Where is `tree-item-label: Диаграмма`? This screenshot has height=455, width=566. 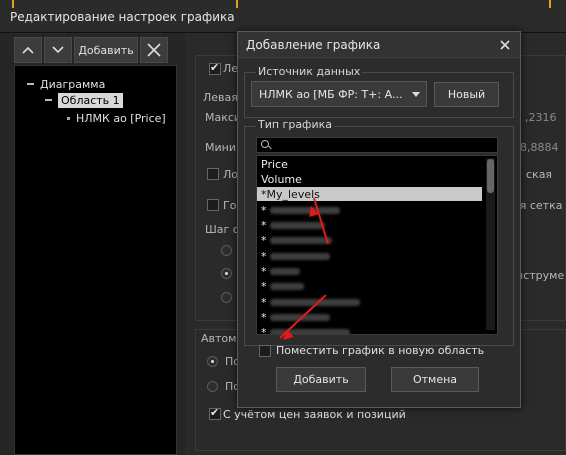
tree-item-label: Диаграмма is located at coordinates (73, 84).